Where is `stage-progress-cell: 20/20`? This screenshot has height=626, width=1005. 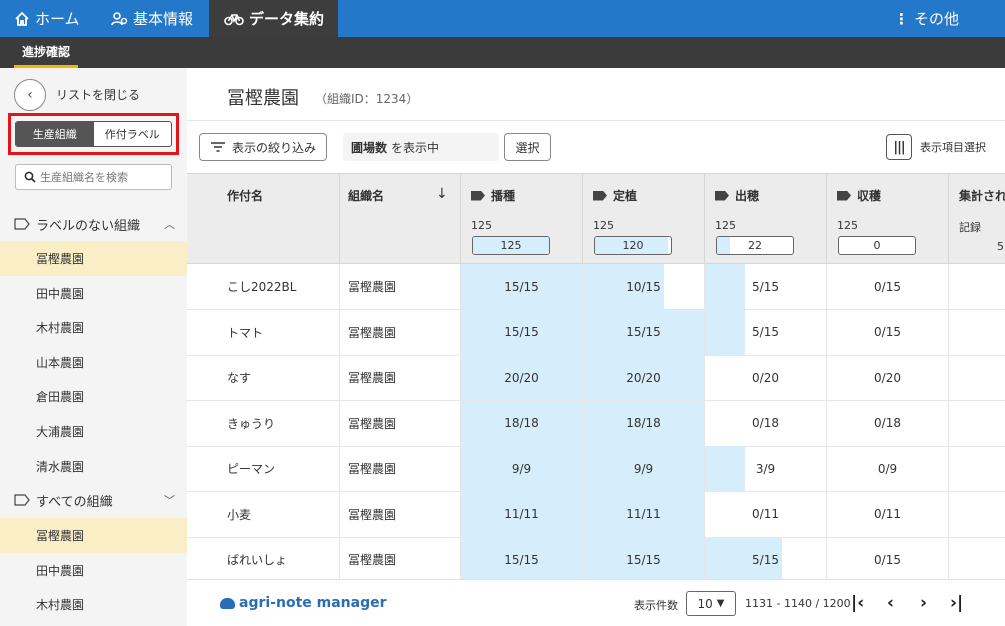 stage-progress-cell: 20/20 is located at coordinates (522, 377).